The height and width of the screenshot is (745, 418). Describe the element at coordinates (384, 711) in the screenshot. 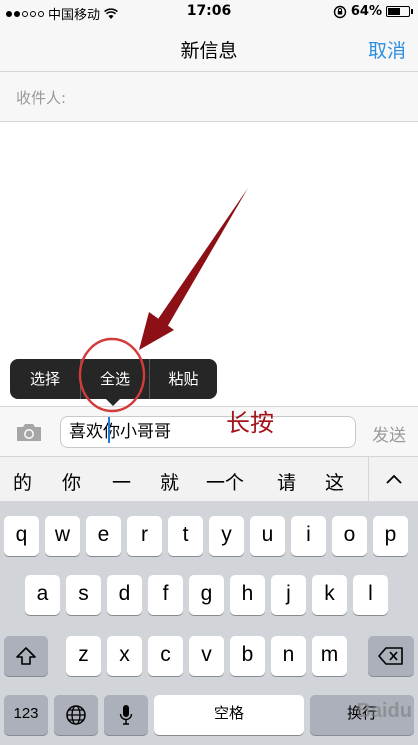

I see `watermark: Baidu` at that location.